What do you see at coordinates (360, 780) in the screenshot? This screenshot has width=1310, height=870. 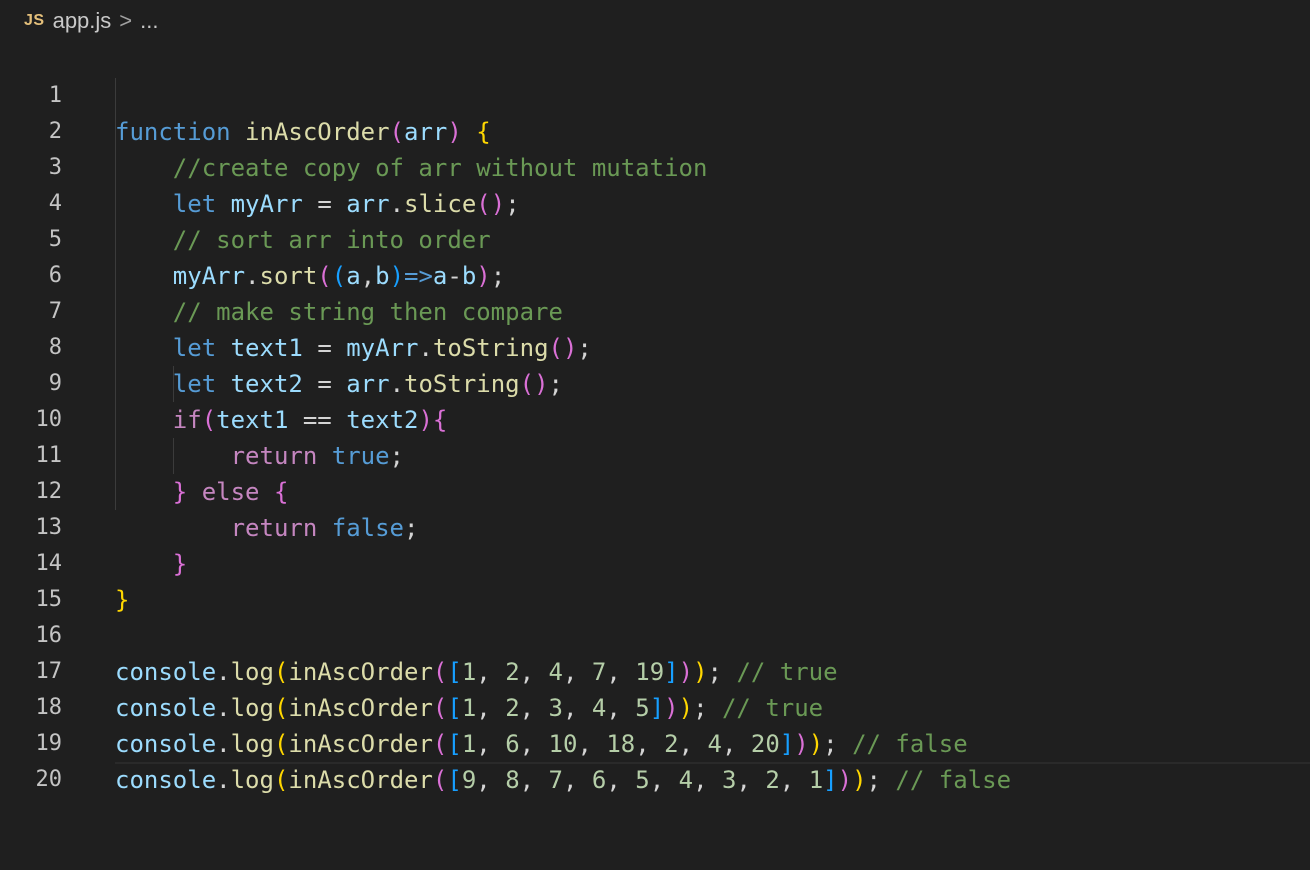 I see `function-call: inAscOrder` at bounding box center [360, 780].